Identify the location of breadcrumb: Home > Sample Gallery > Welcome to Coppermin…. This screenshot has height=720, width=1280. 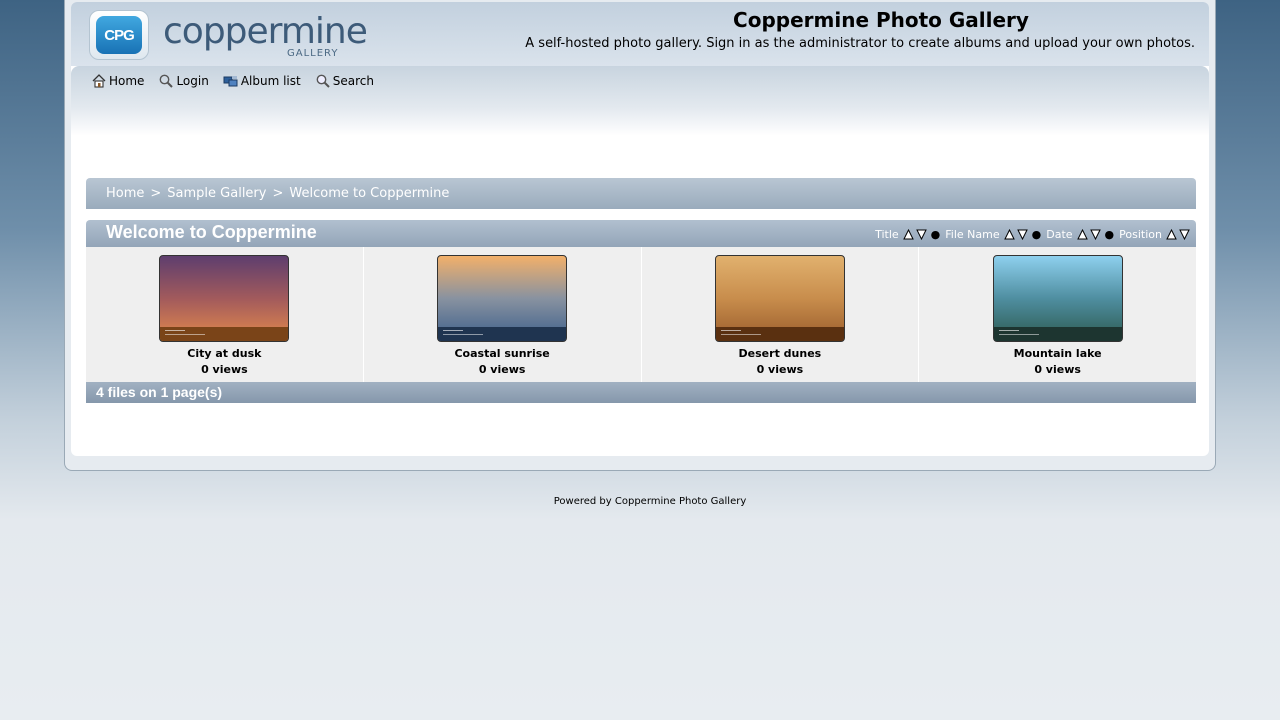
(641, 193).